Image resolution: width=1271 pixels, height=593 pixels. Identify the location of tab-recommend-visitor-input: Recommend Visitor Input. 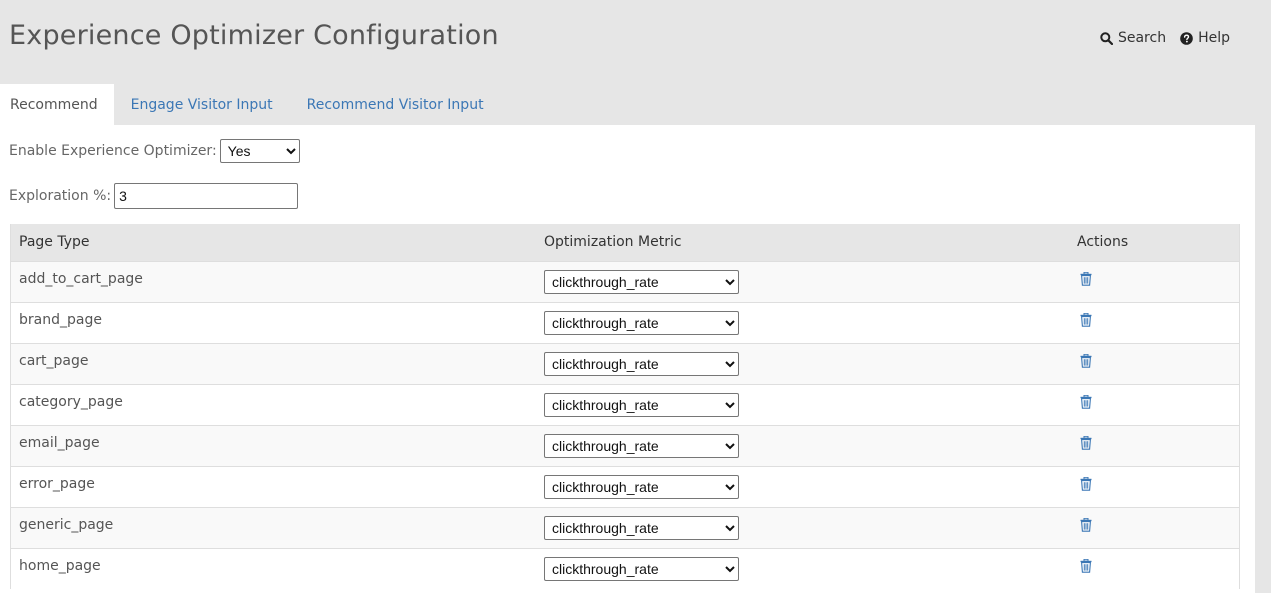
(395, 104).